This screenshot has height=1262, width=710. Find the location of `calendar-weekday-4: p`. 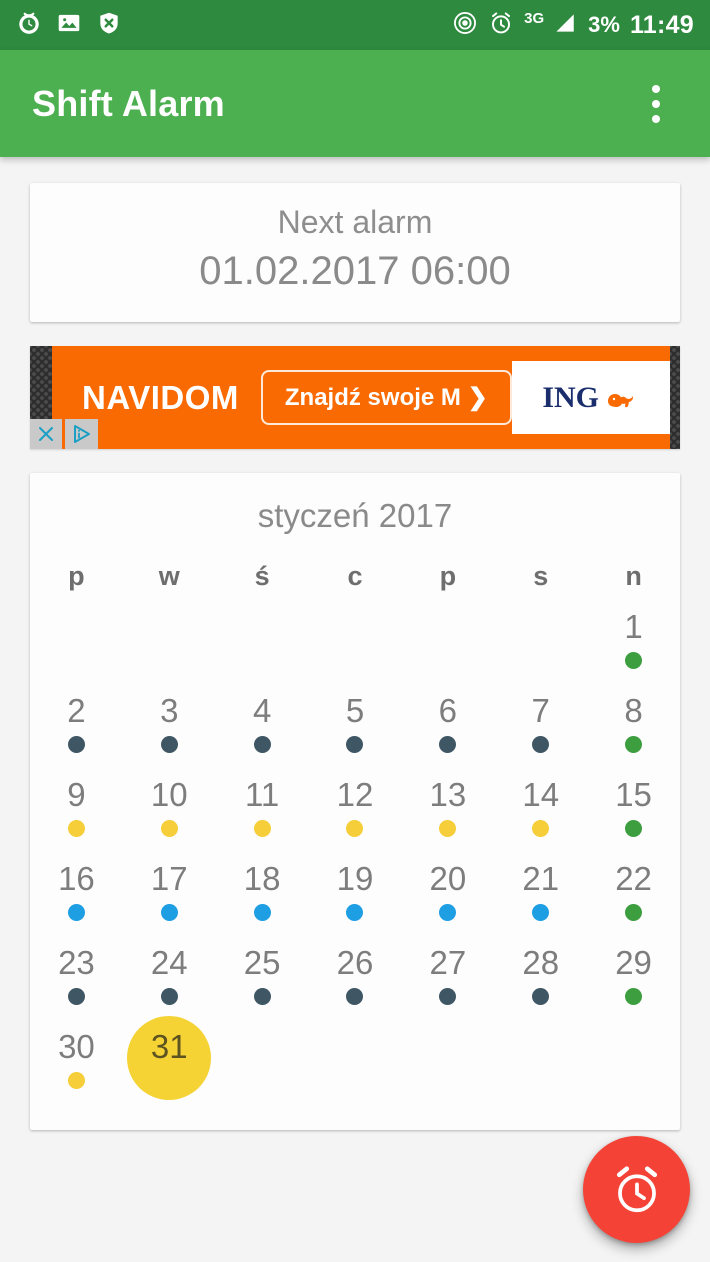

calendar-weekday-4: p is located at coordinates (448, 576).